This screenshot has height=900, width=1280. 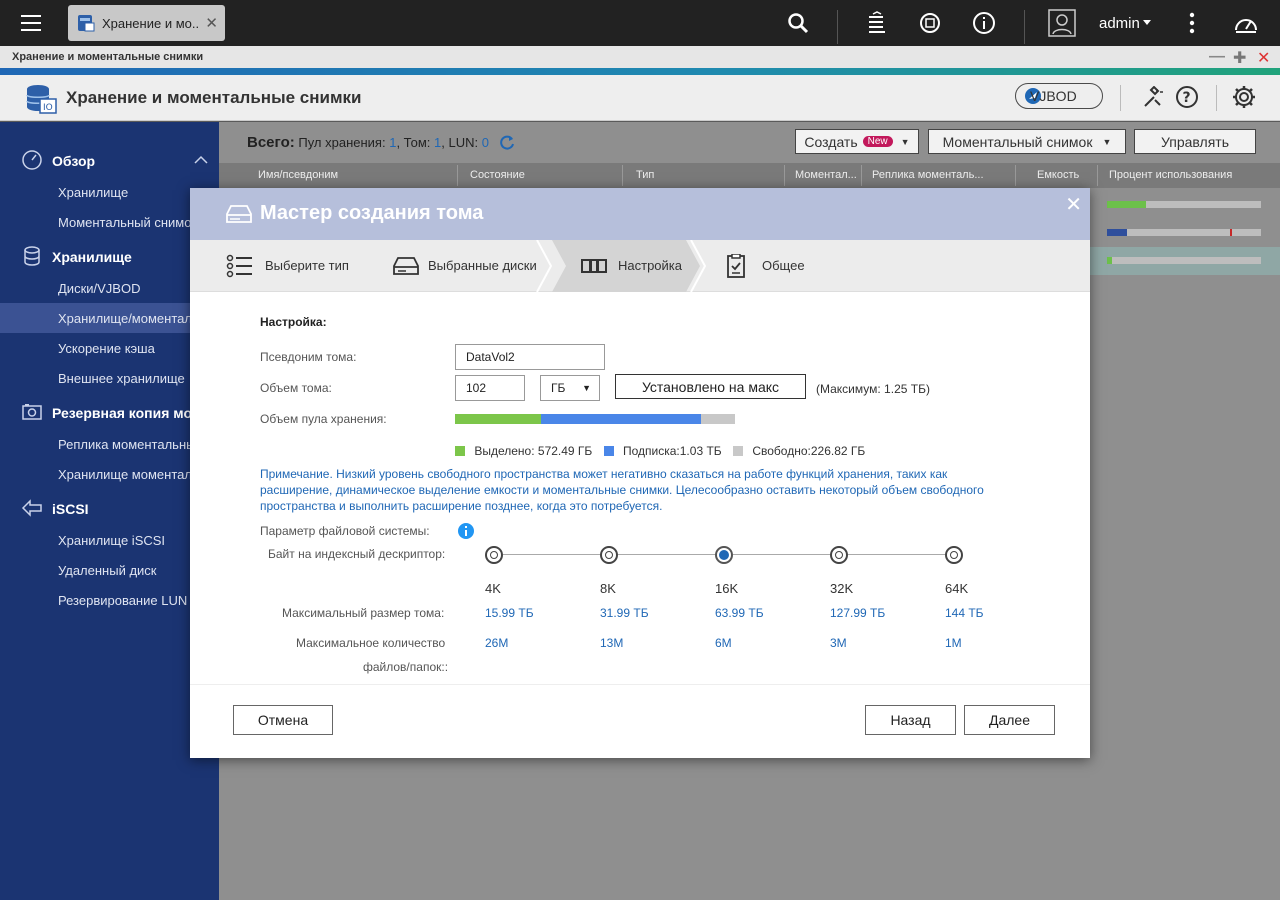 I want to click on sidebar-item-iscsi-storage: Хранилище iSCSI, so click(x=109, y=540).